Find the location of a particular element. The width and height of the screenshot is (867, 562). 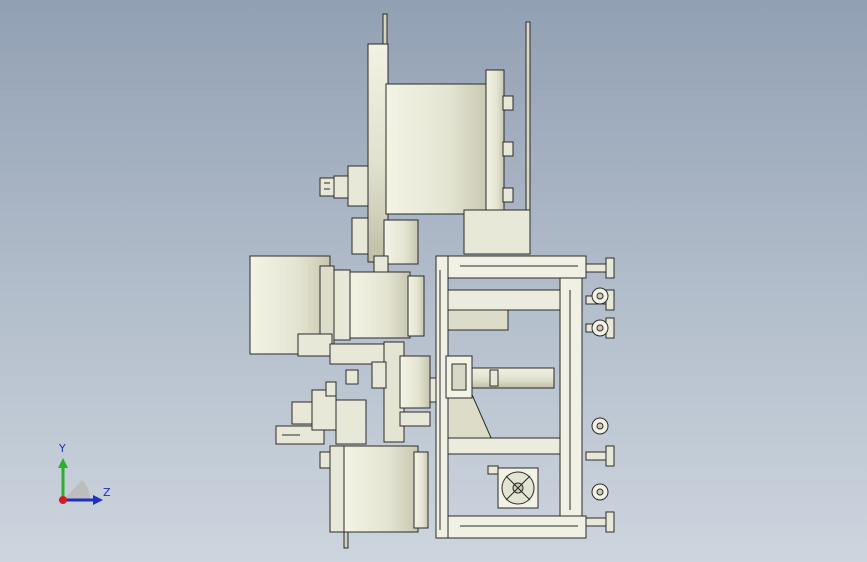

main-drum-assembly is located at coordinates (449, 139).